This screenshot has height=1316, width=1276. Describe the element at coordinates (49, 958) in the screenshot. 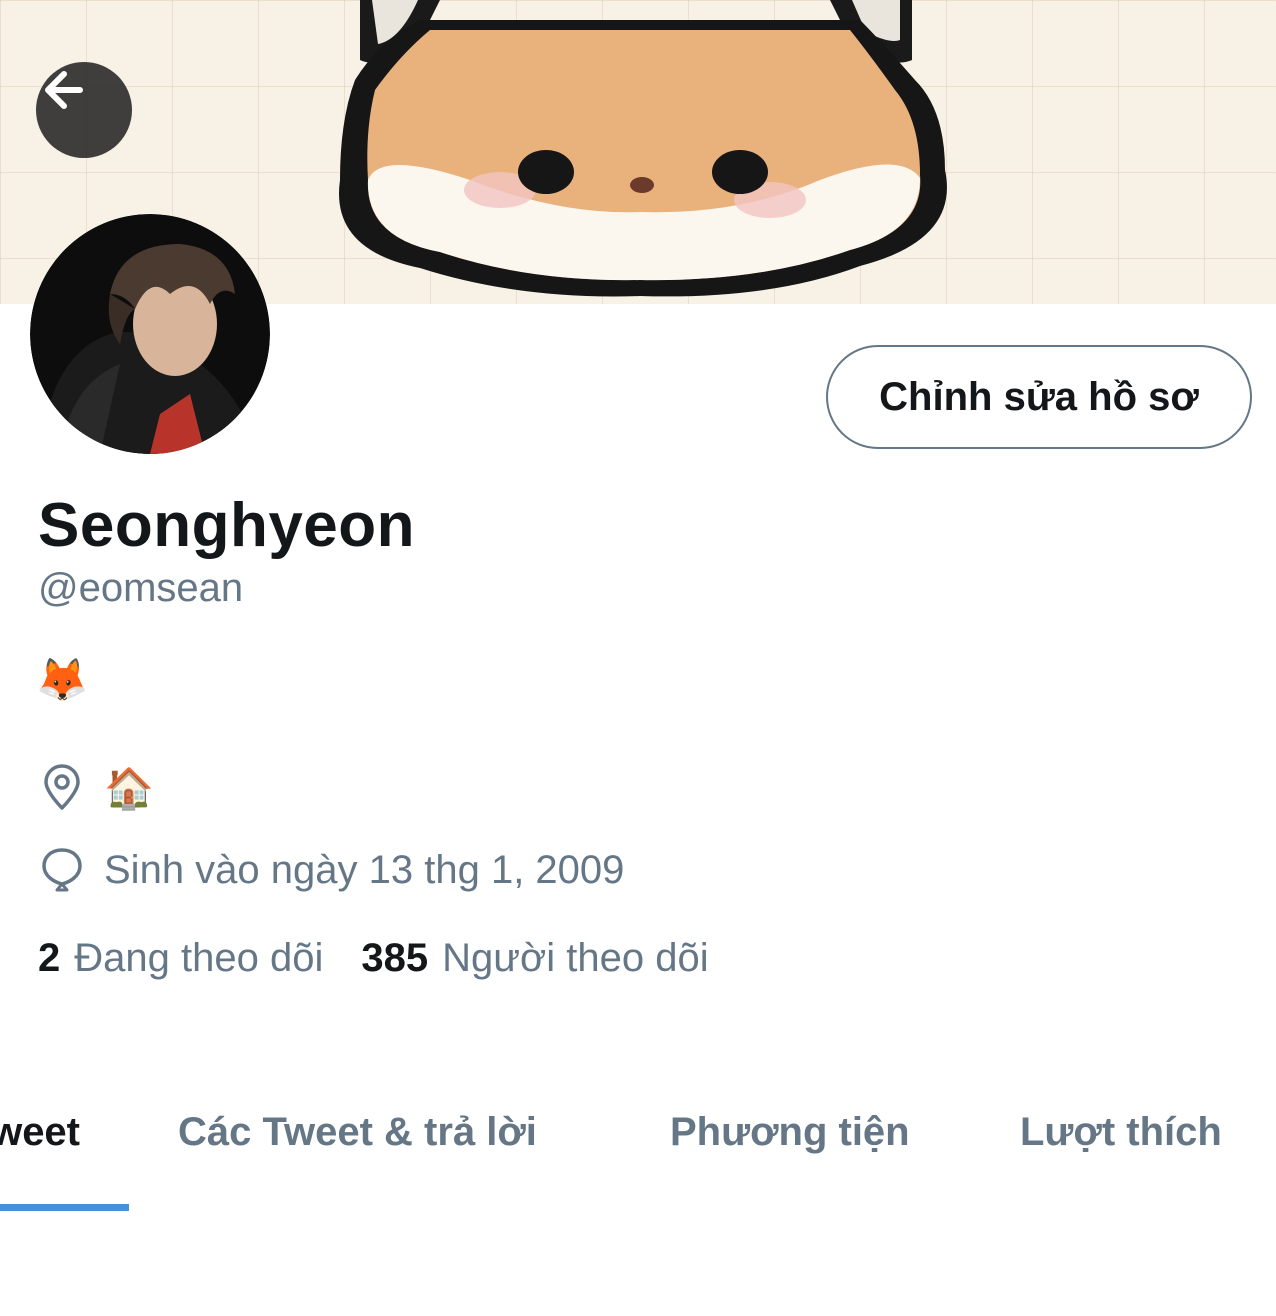

I see `following-count: 2` at that location.